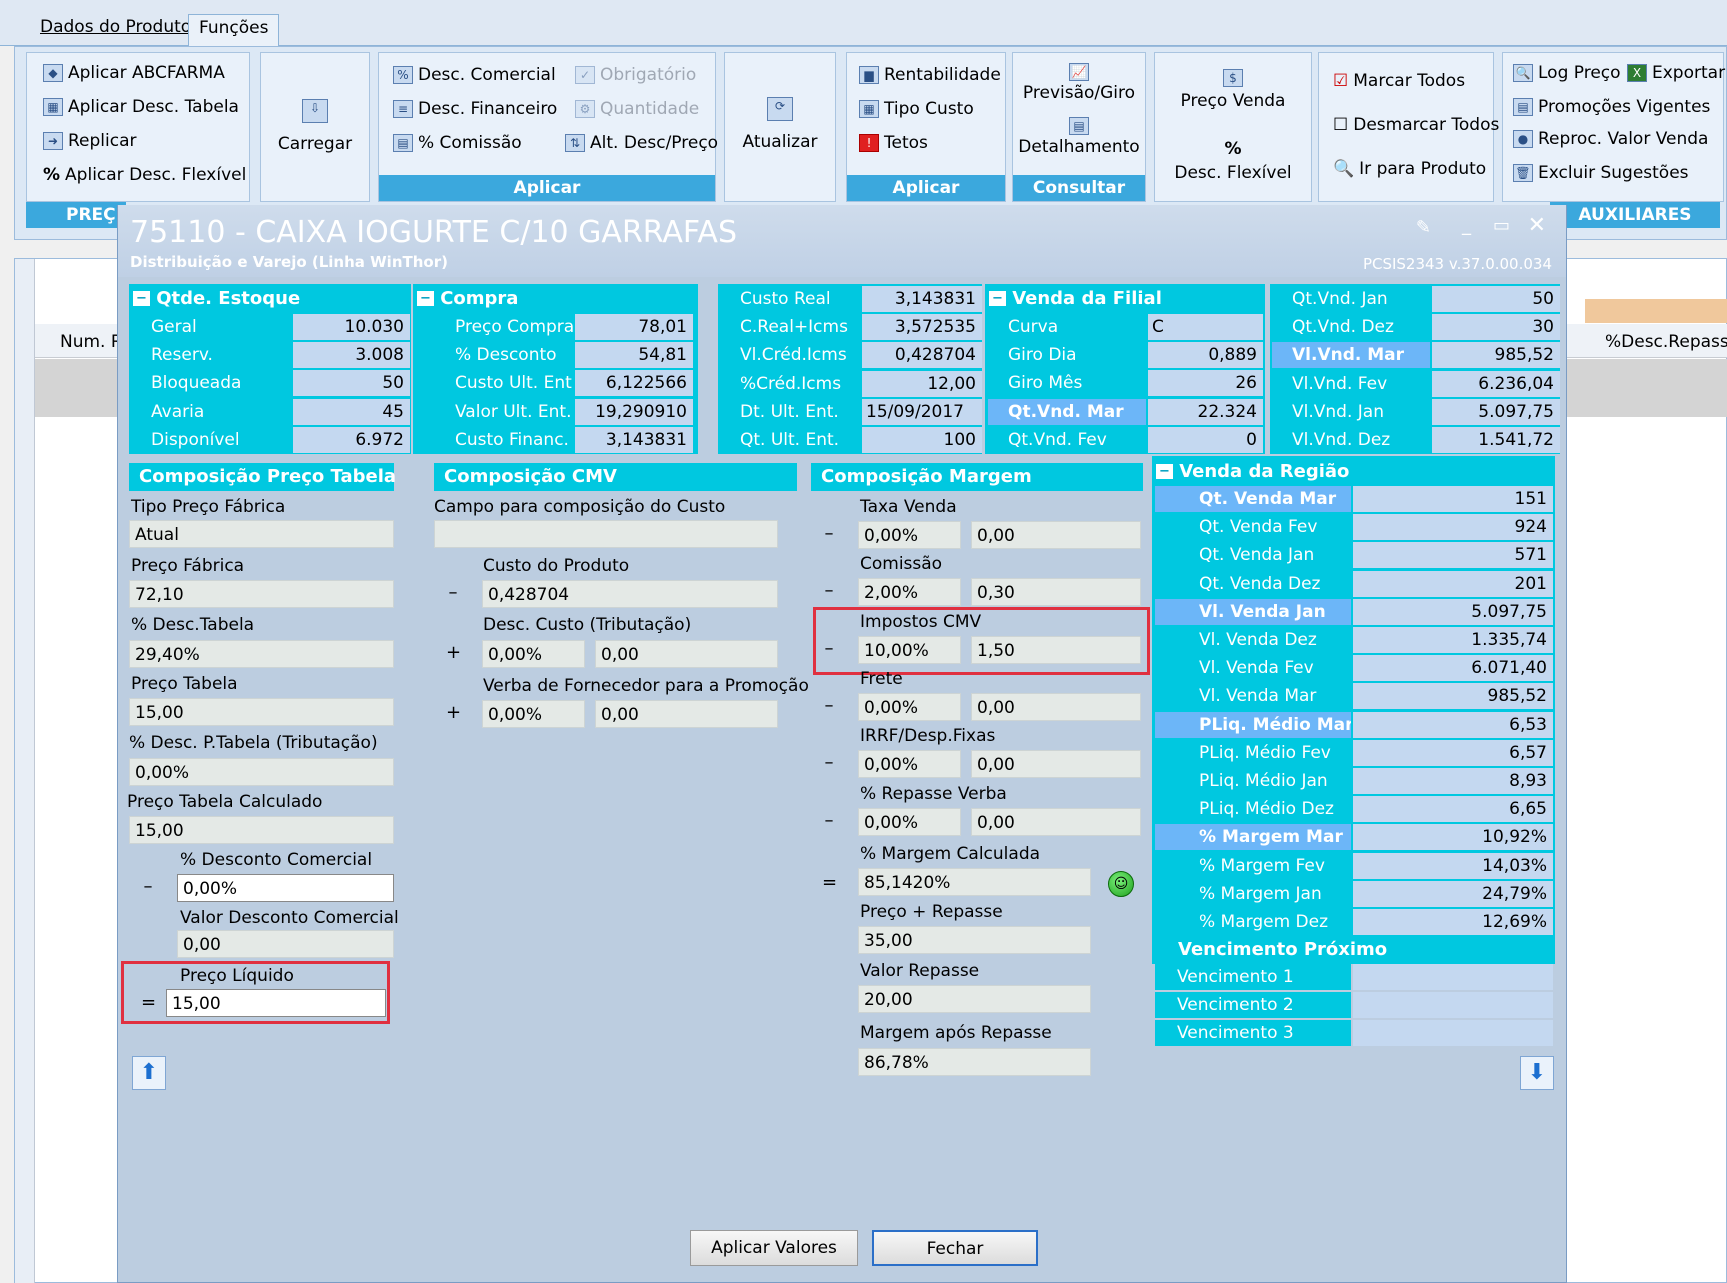  What do you see at coordinates (487, 75) in the screenshot?
I see `button-label: Desc. Comercial` at bounding box center [487, 75].